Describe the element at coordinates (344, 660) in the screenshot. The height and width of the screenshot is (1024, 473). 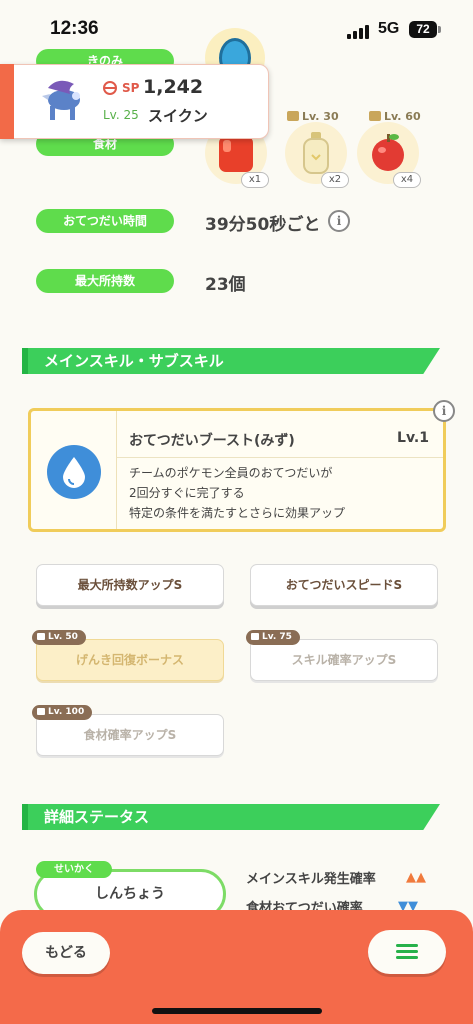
I see `sub-skill-4: スキル確率アップS` at that location.